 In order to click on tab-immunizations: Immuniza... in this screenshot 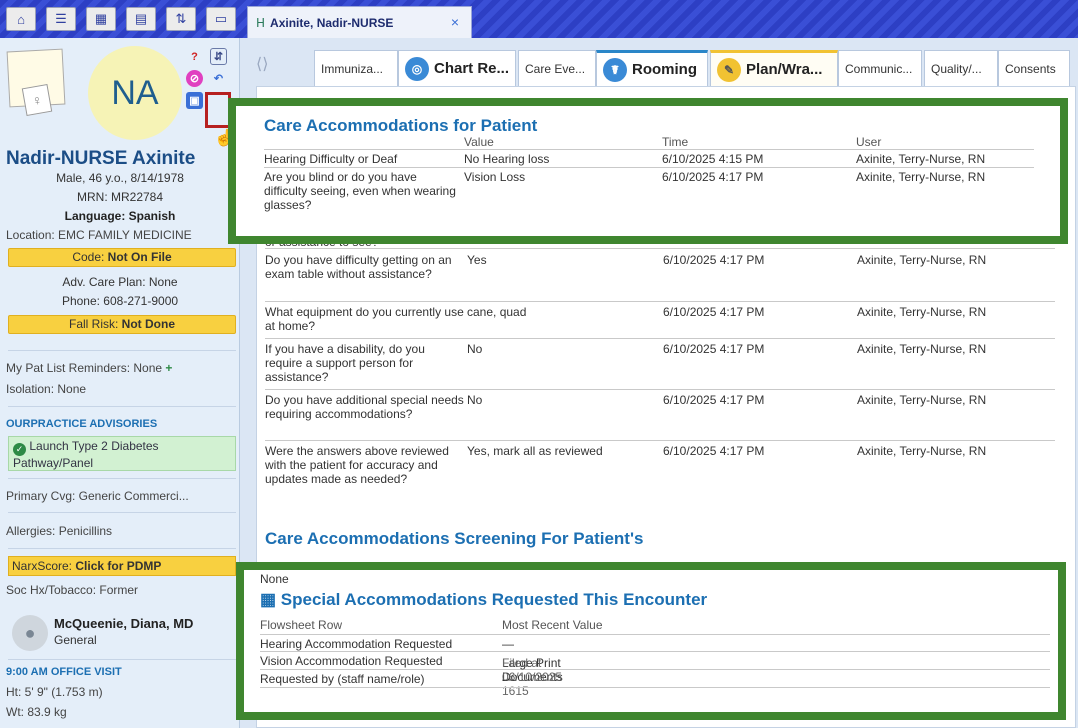, I will do `click(356, 68)`.